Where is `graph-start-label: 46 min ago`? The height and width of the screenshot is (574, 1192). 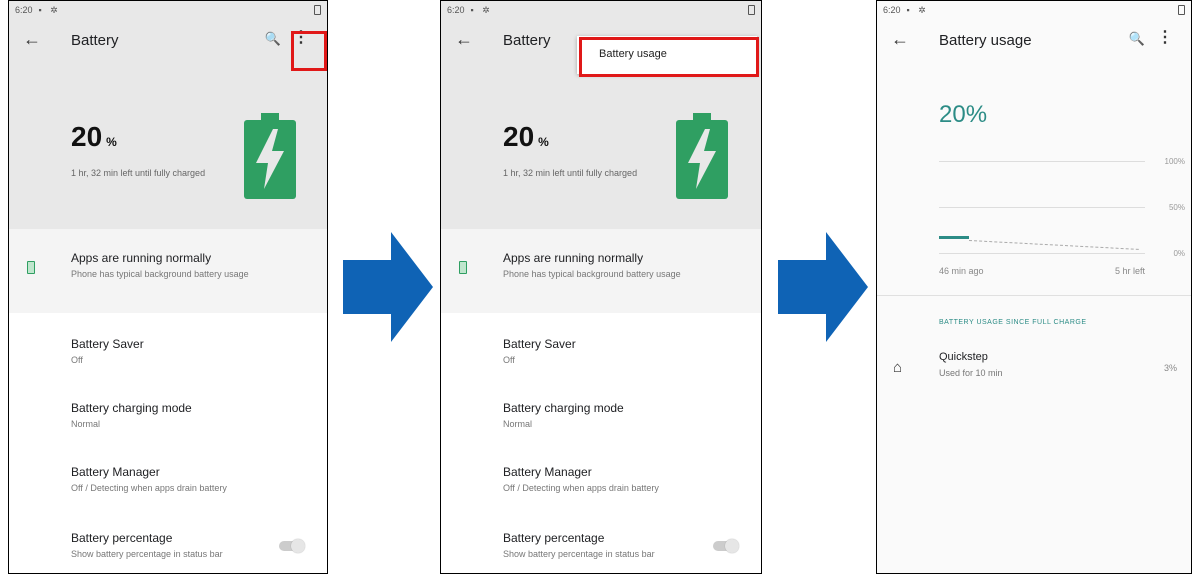
graph-start-label: 46 min ago is located at coordinates (961, 271).